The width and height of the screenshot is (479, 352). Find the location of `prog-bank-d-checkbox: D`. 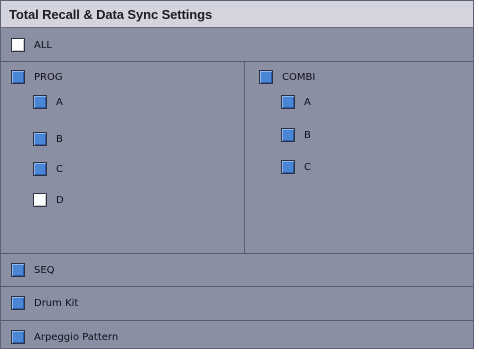

prog-bank-d-checkbox: D is located at coordinates (48, 200).